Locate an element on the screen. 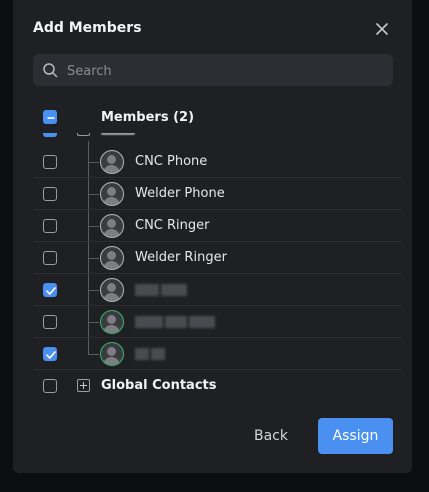 The width and height of the screenshot is (429, 492). members-header-row: Members (2) is located at coordinates (217, 117).